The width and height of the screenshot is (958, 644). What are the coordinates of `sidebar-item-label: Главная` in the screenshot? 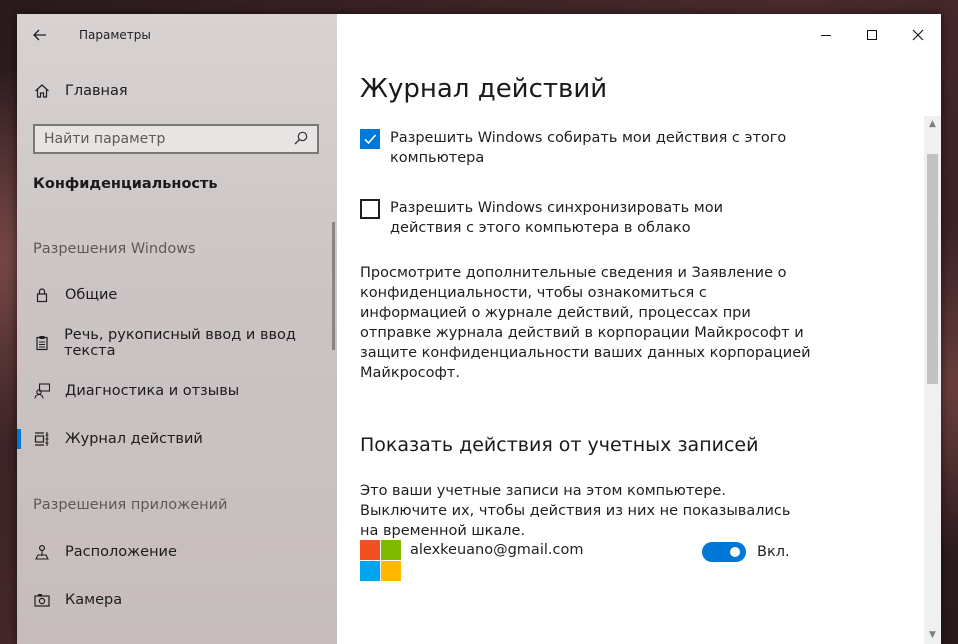 It's located at (96, 91).